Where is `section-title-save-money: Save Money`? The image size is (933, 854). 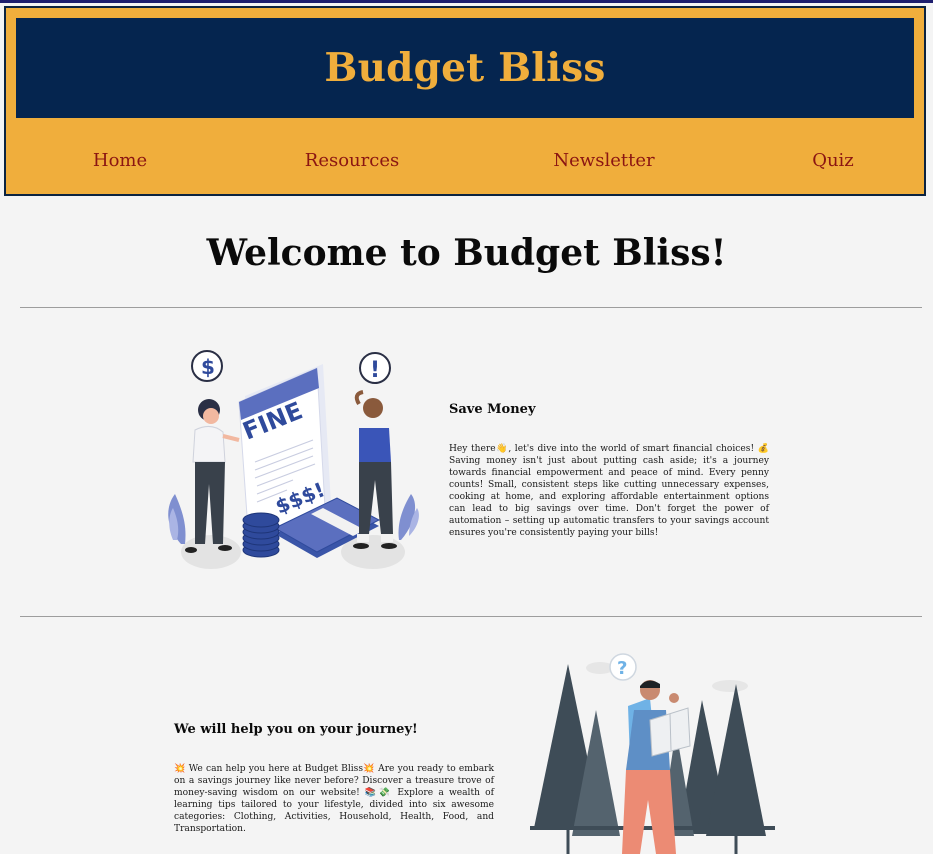
section-title-save-money: Save Money is located at coordinates (492, 409).